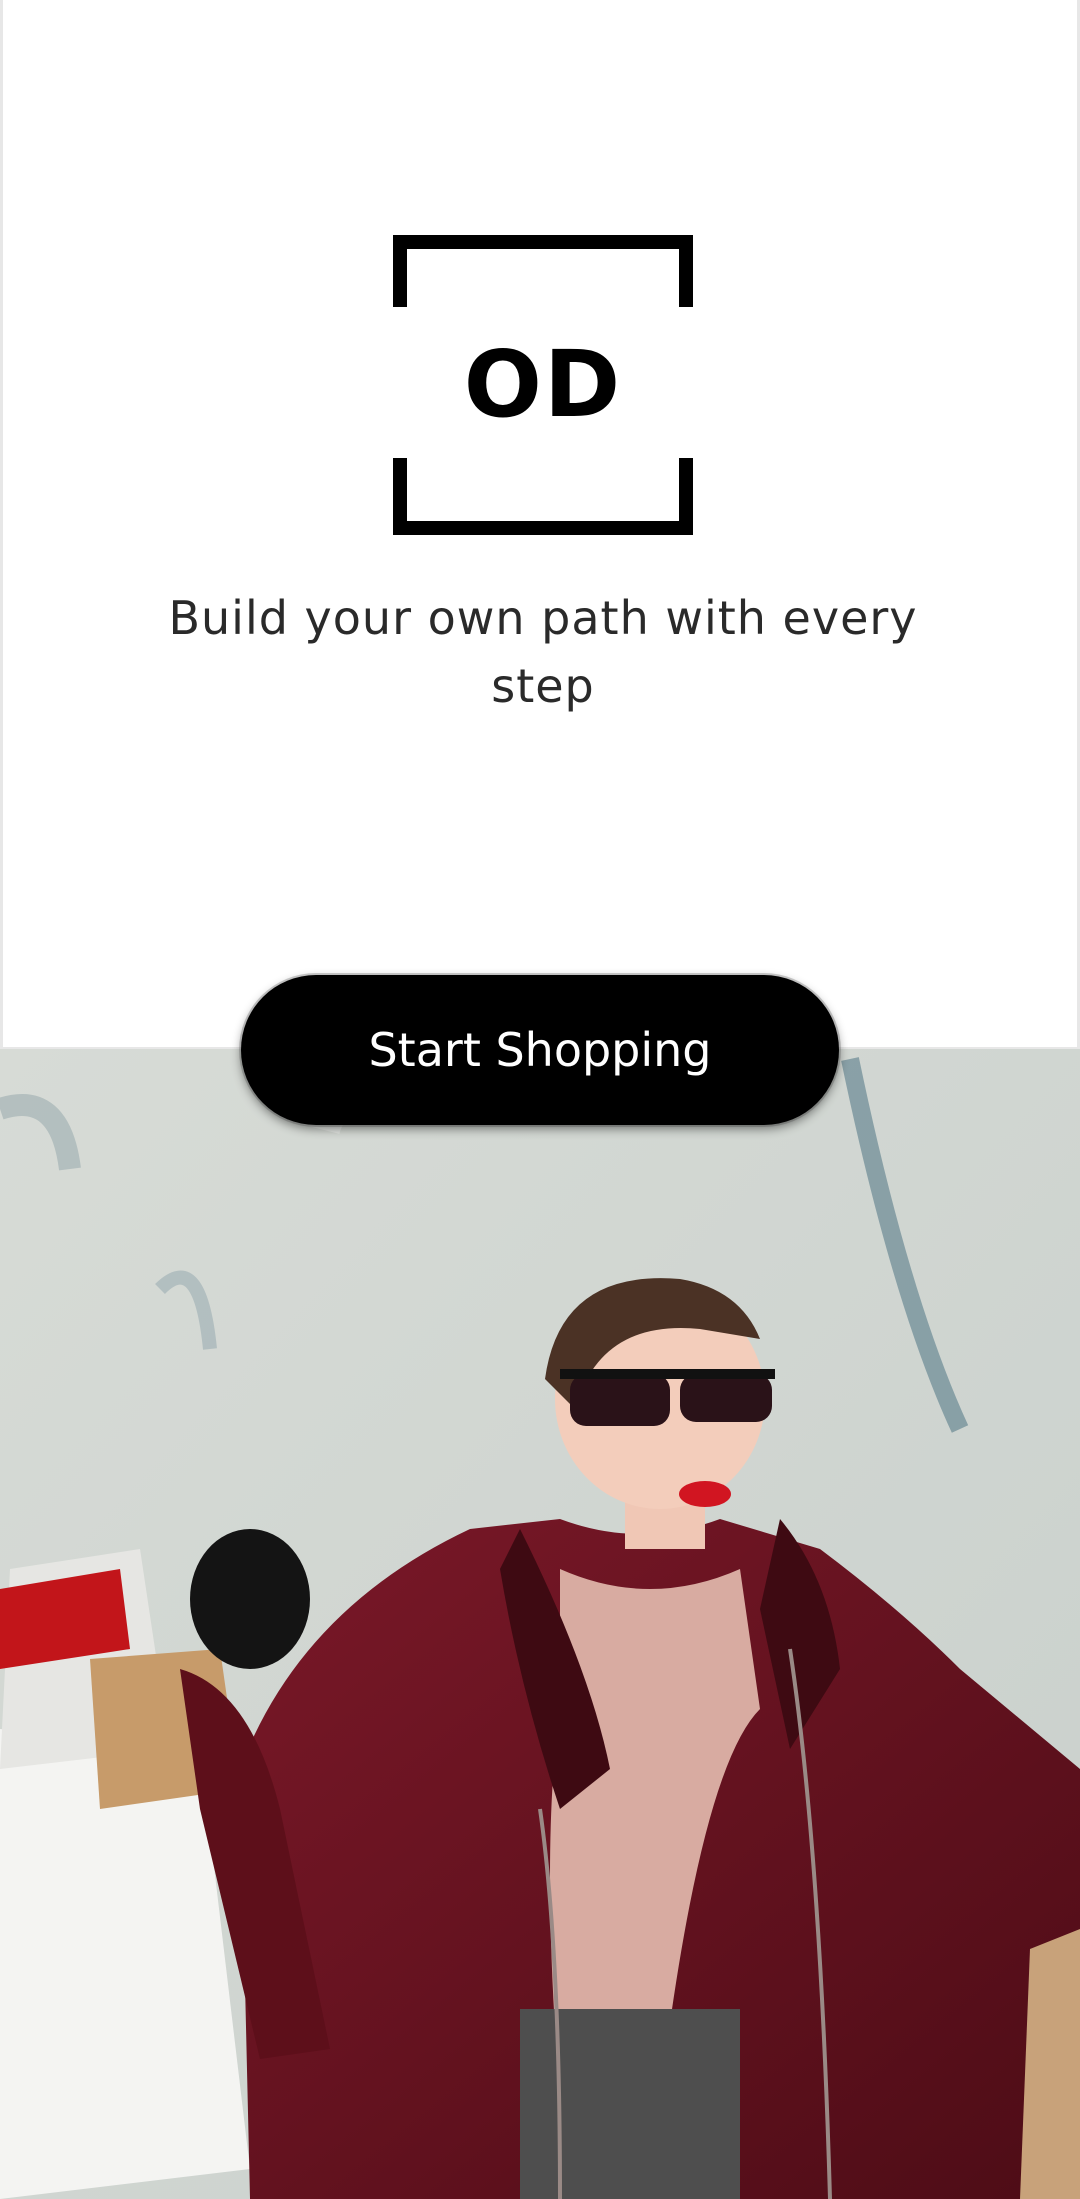 The width and height of the screenshot is (1080, 2199). I want to click on tagline-line-1: Build your own path with every, so click(543, 618).